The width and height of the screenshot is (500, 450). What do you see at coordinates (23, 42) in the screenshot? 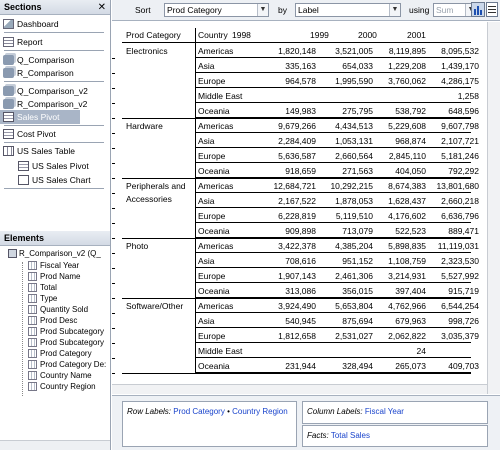
I see `section-item-report: Report` at bounding box center [23, 42].